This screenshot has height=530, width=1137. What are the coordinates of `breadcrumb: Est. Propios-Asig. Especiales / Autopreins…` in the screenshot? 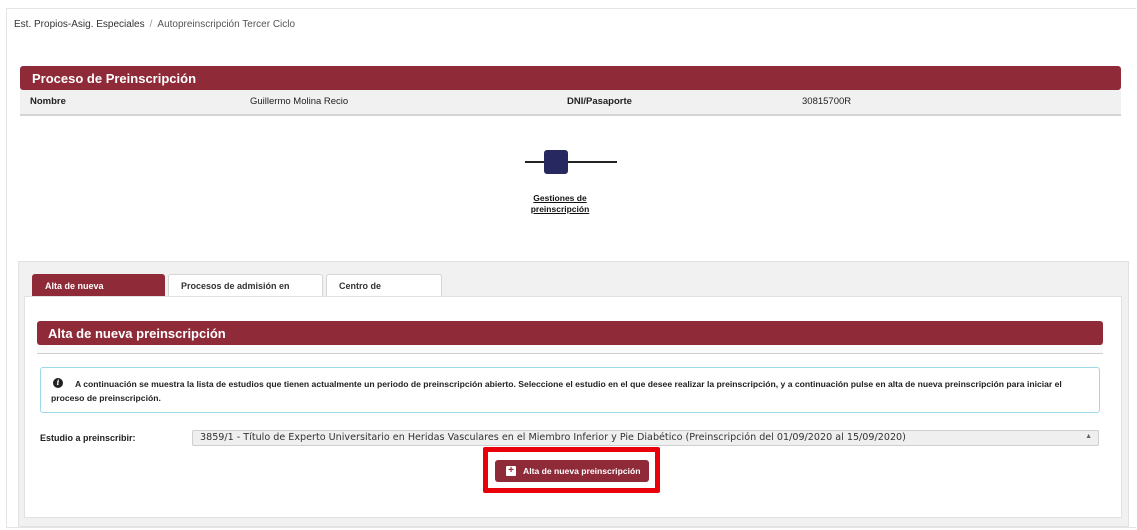 It's located at (154, 24).